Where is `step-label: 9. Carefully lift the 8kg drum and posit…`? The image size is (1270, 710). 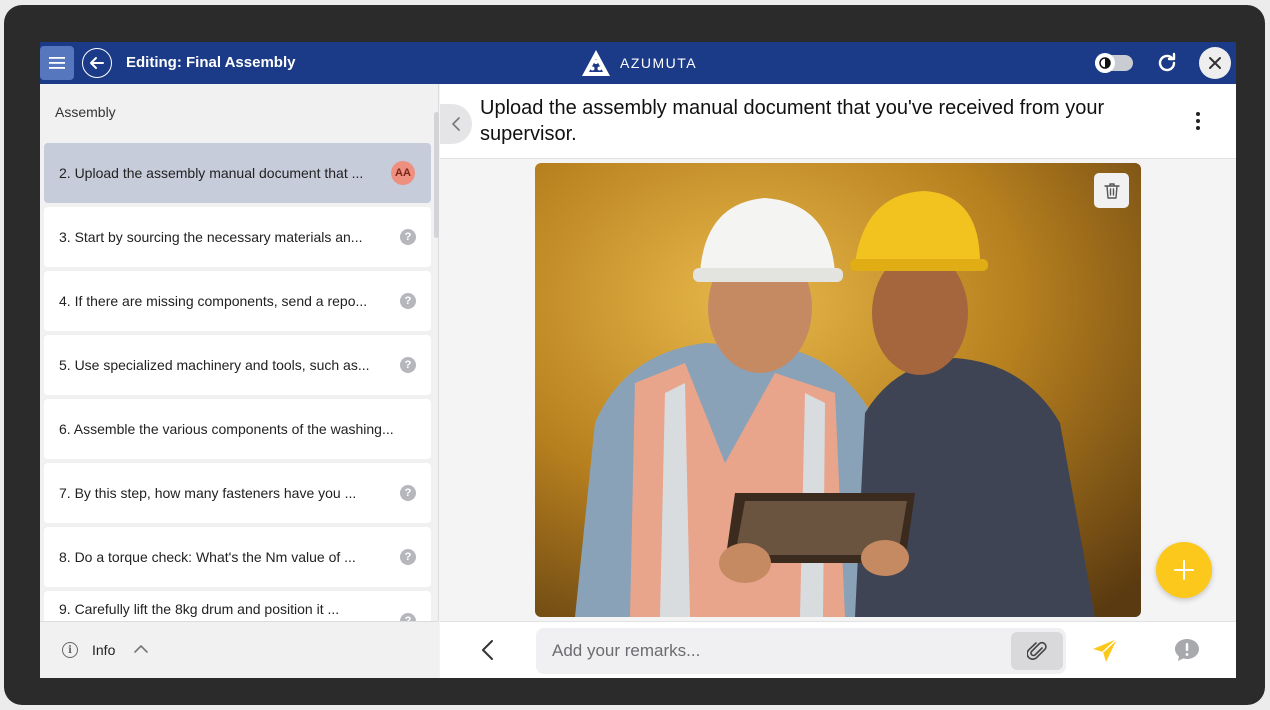 step-label: 9. Carefully lift the 8kg drum and posit… is located at coordinates (199, 609).